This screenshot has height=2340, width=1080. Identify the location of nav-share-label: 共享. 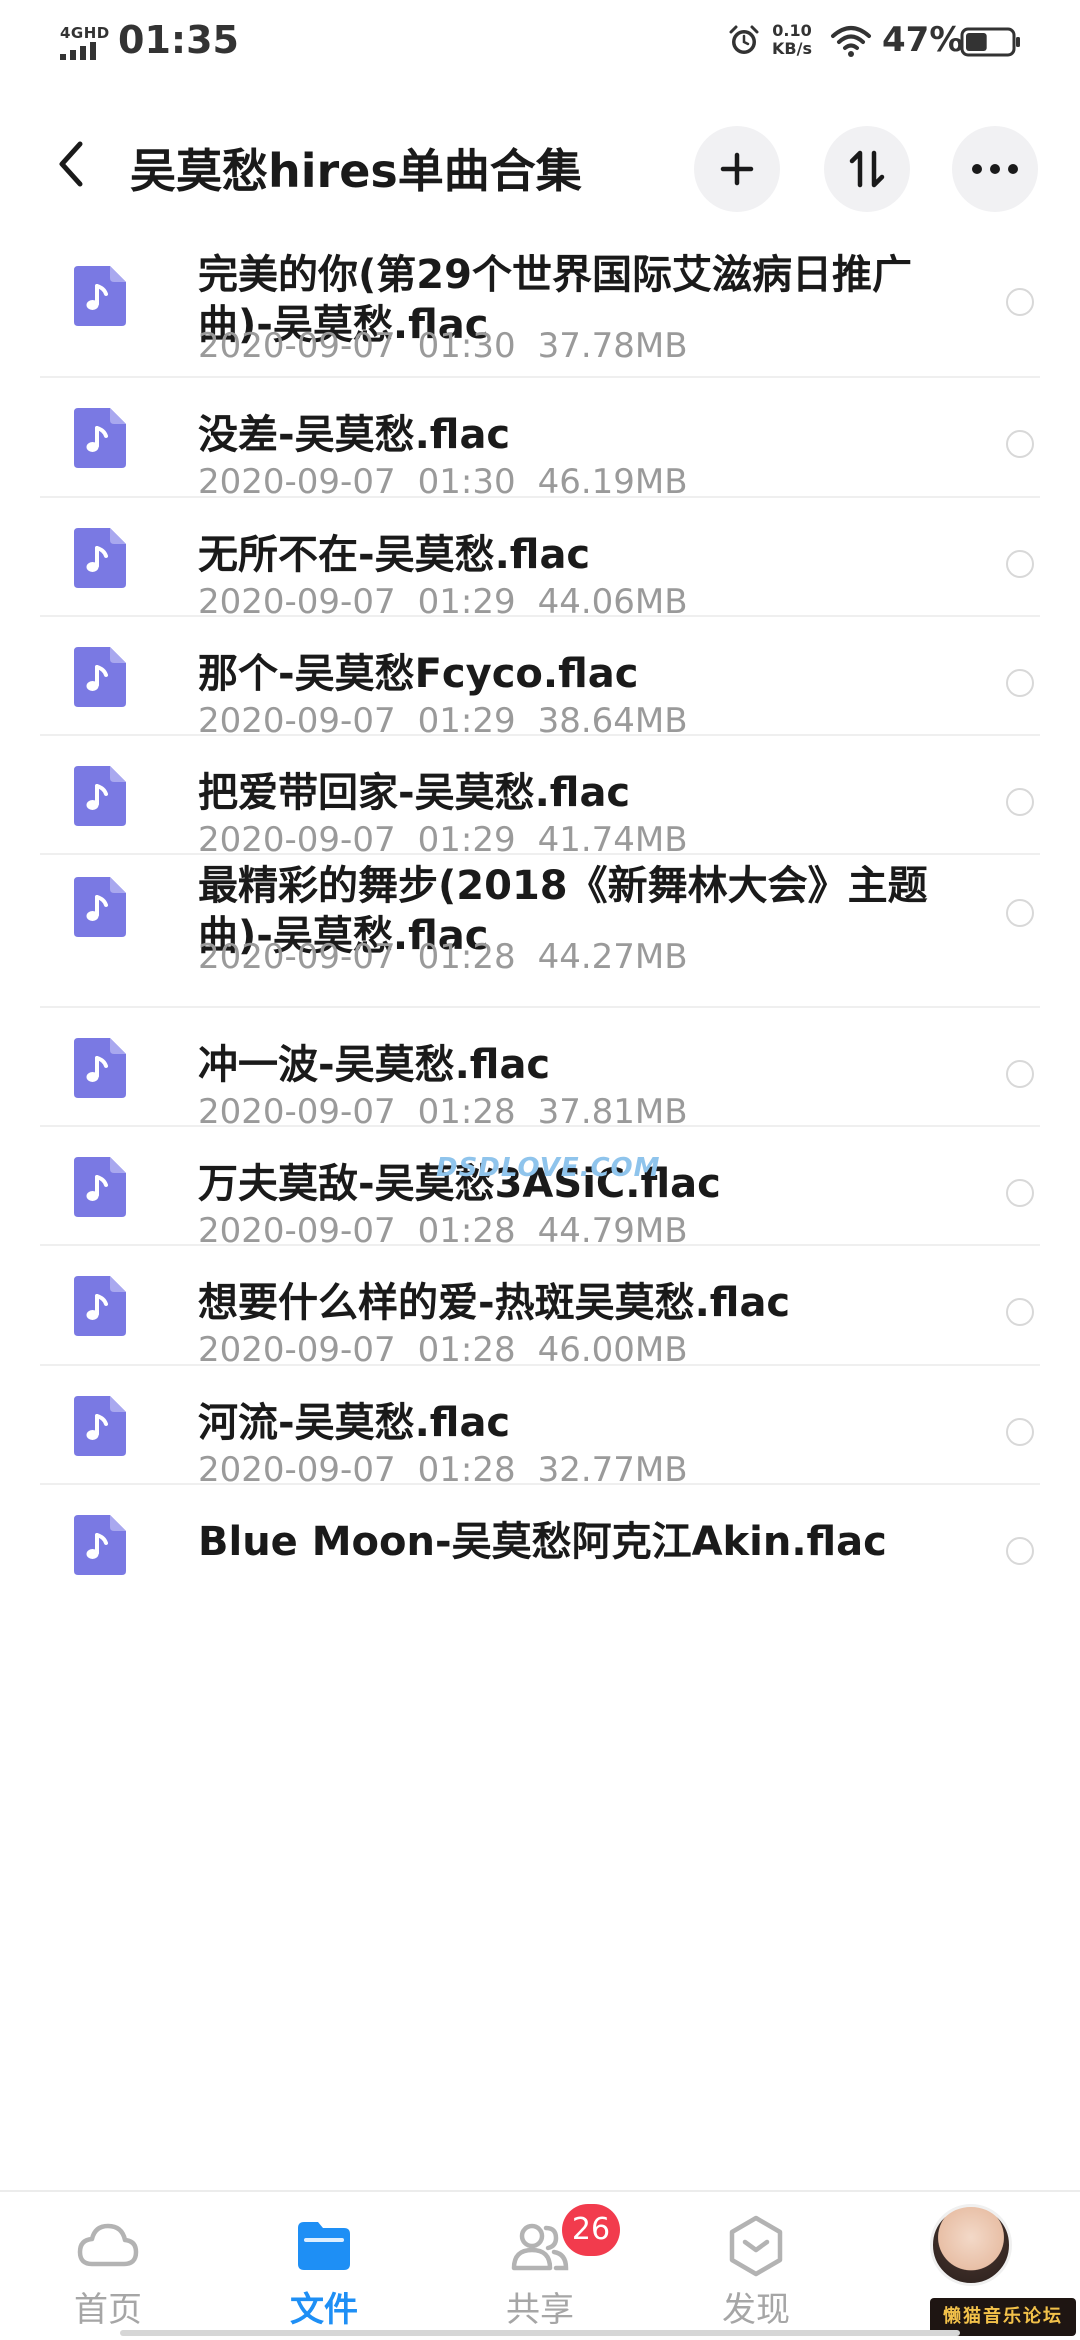
(540, 2310).